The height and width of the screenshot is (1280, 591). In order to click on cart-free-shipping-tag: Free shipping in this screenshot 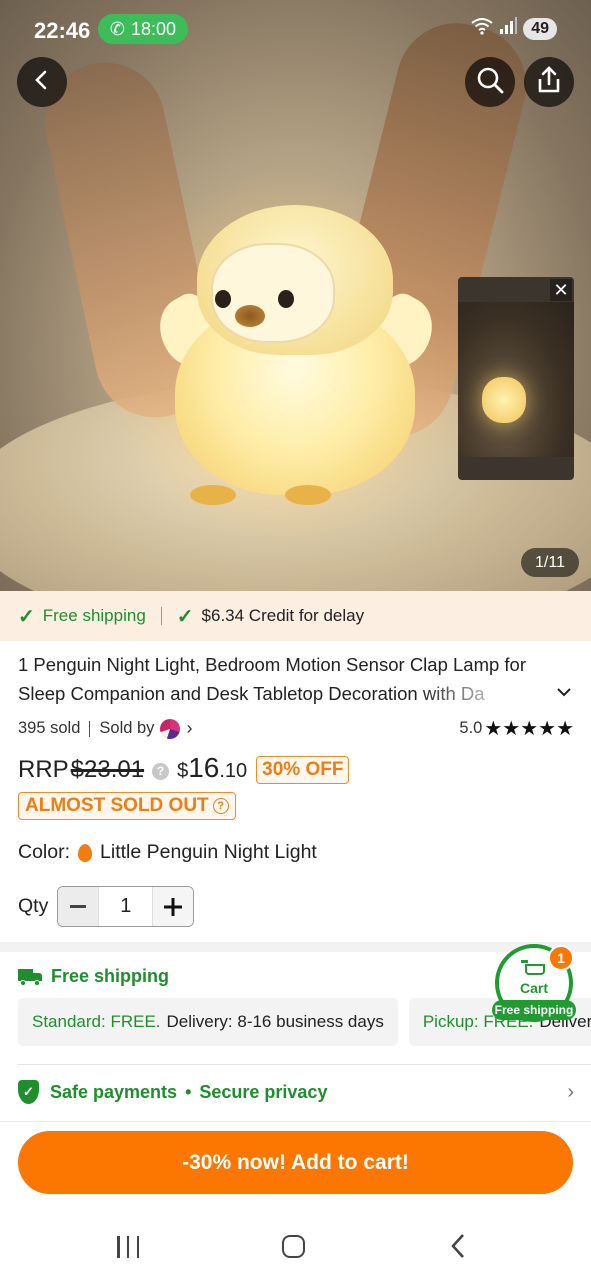, I will do `click(534, 1010)`.